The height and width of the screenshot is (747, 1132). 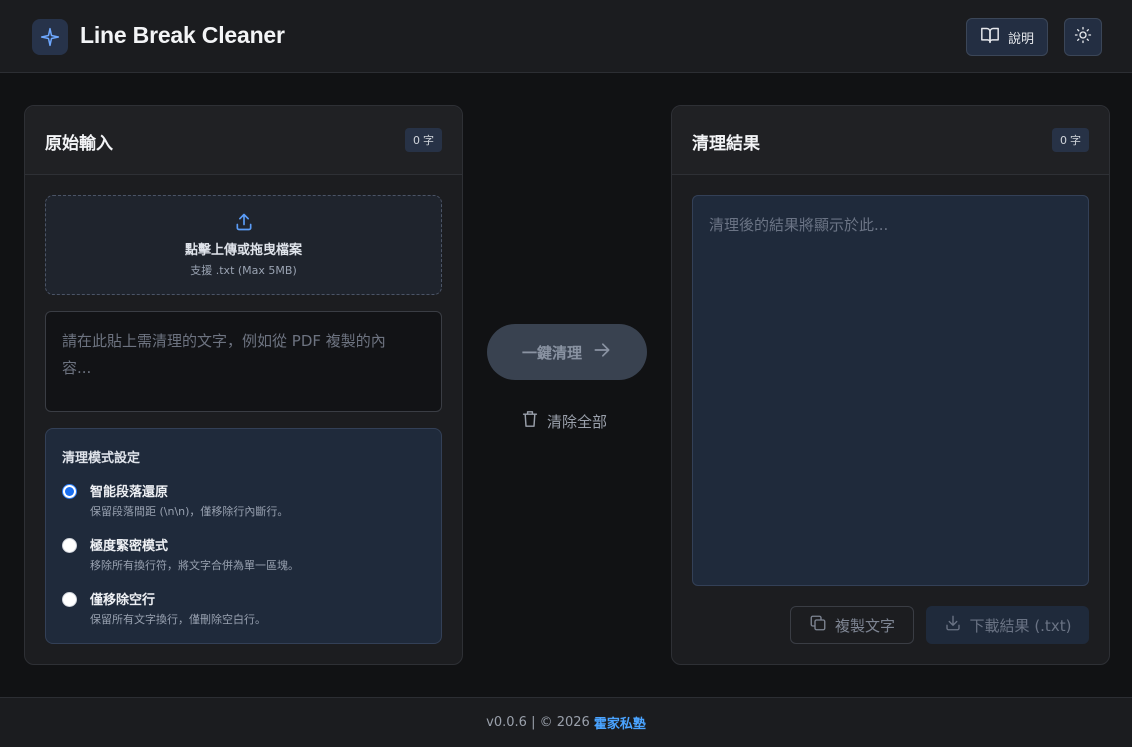 I want to click on mode-description: 移除所有換行符，將文字合併為單一區塊。, so click(x=194, y=565).